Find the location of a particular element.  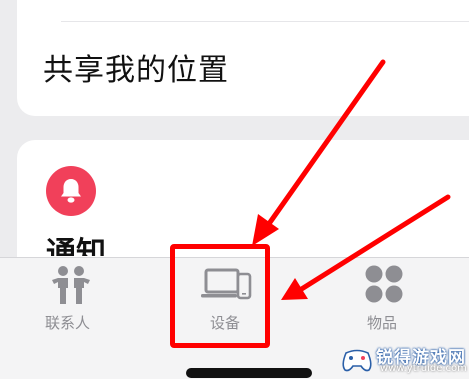

watermark: 锐得游戏网 www.ytruide.com is located at coordinates (402, 359).